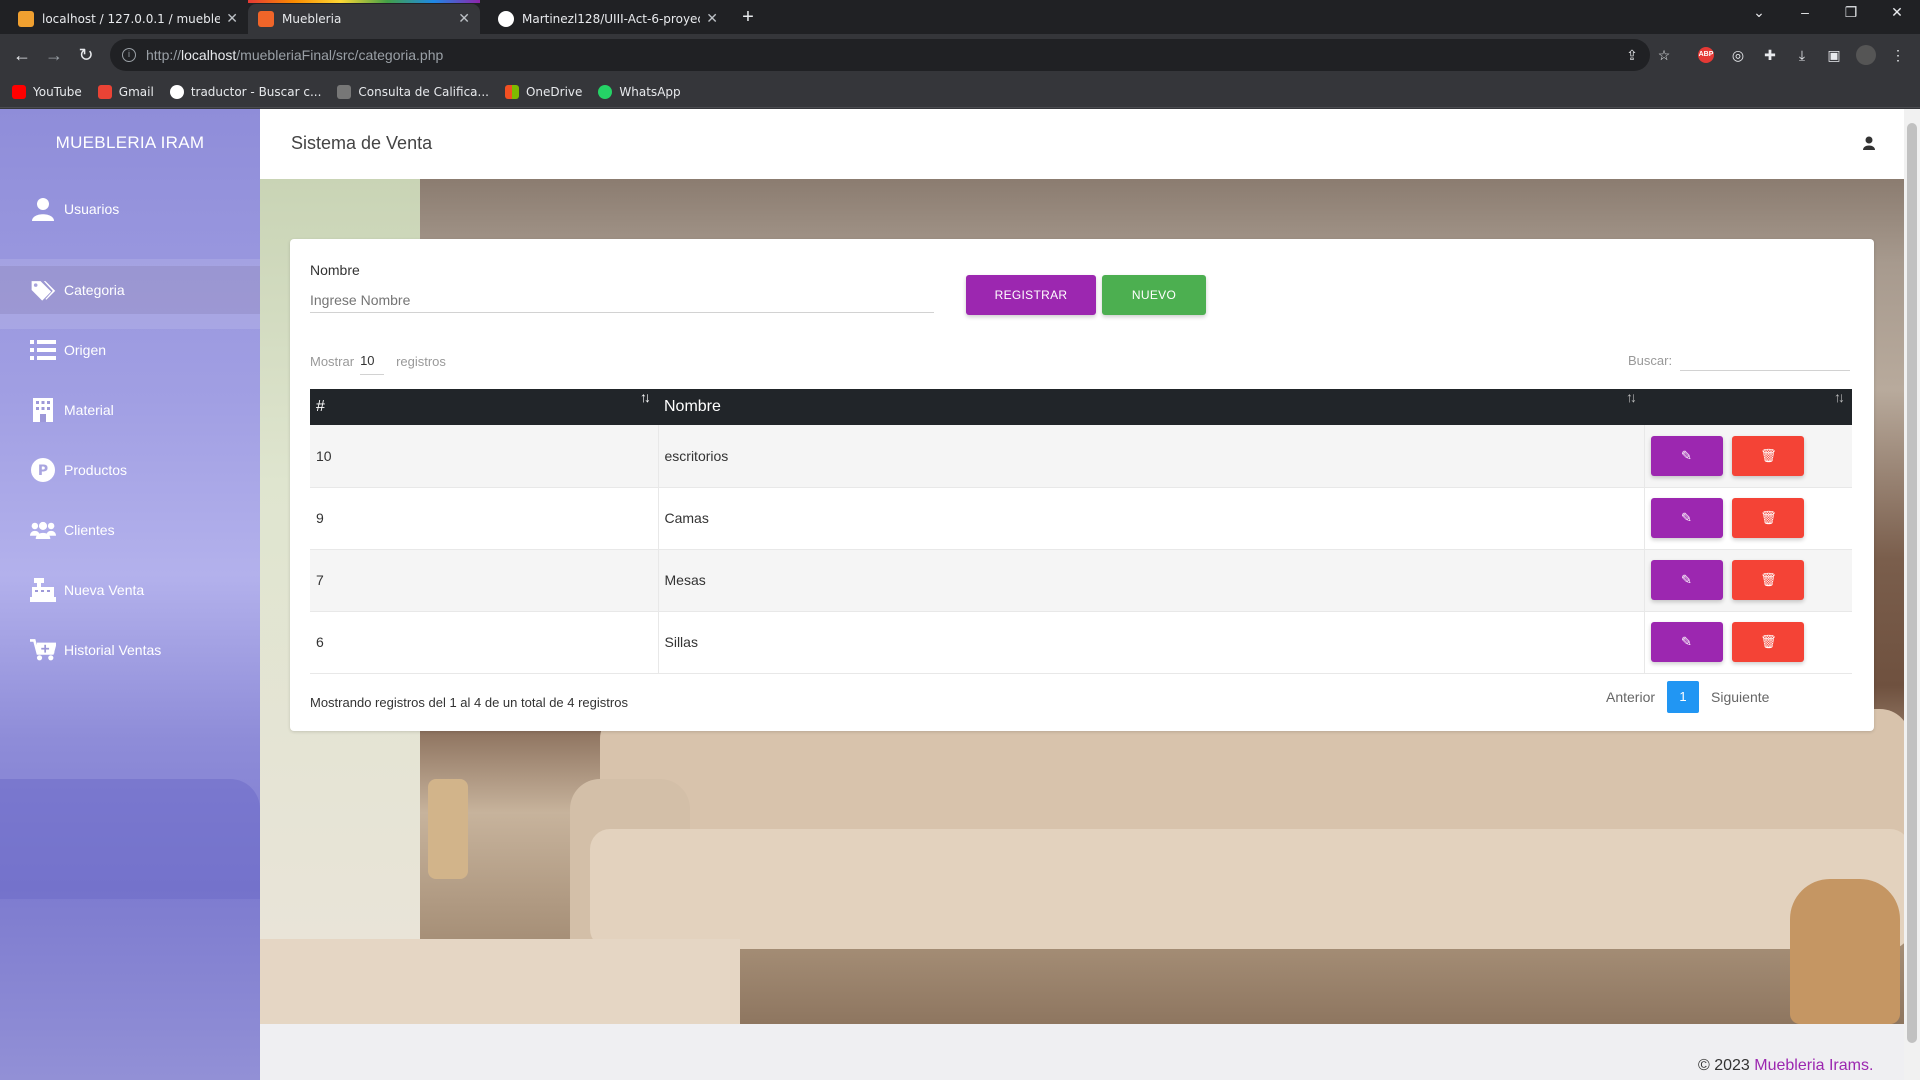 Image resolution: width=1920 pixels, height=1080 pixels. I want to click on table-row: 7 Mesas ✎ 🗑, so click(1081, 580).